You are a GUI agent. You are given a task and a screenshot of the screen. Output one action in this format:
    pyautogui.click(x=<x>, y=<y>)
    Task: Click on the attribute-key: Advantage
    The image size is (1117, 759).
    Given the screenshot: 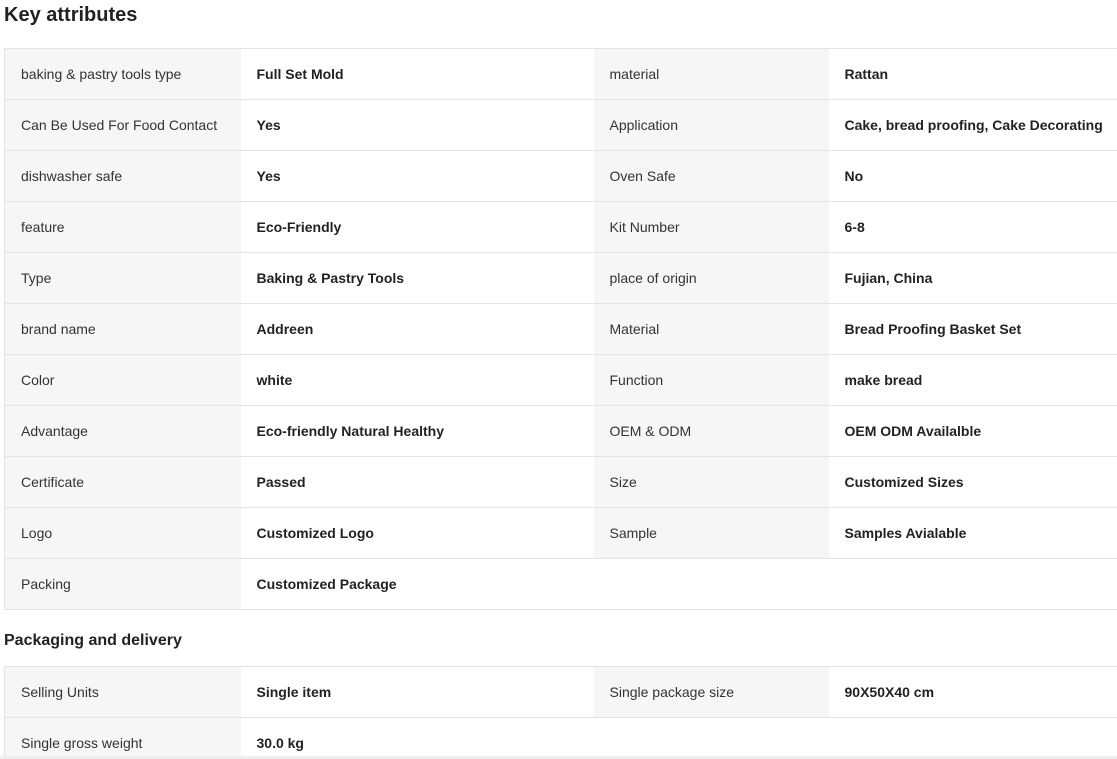 What is the action you would take?
    pyautogui.click(x=122, y=431)
    